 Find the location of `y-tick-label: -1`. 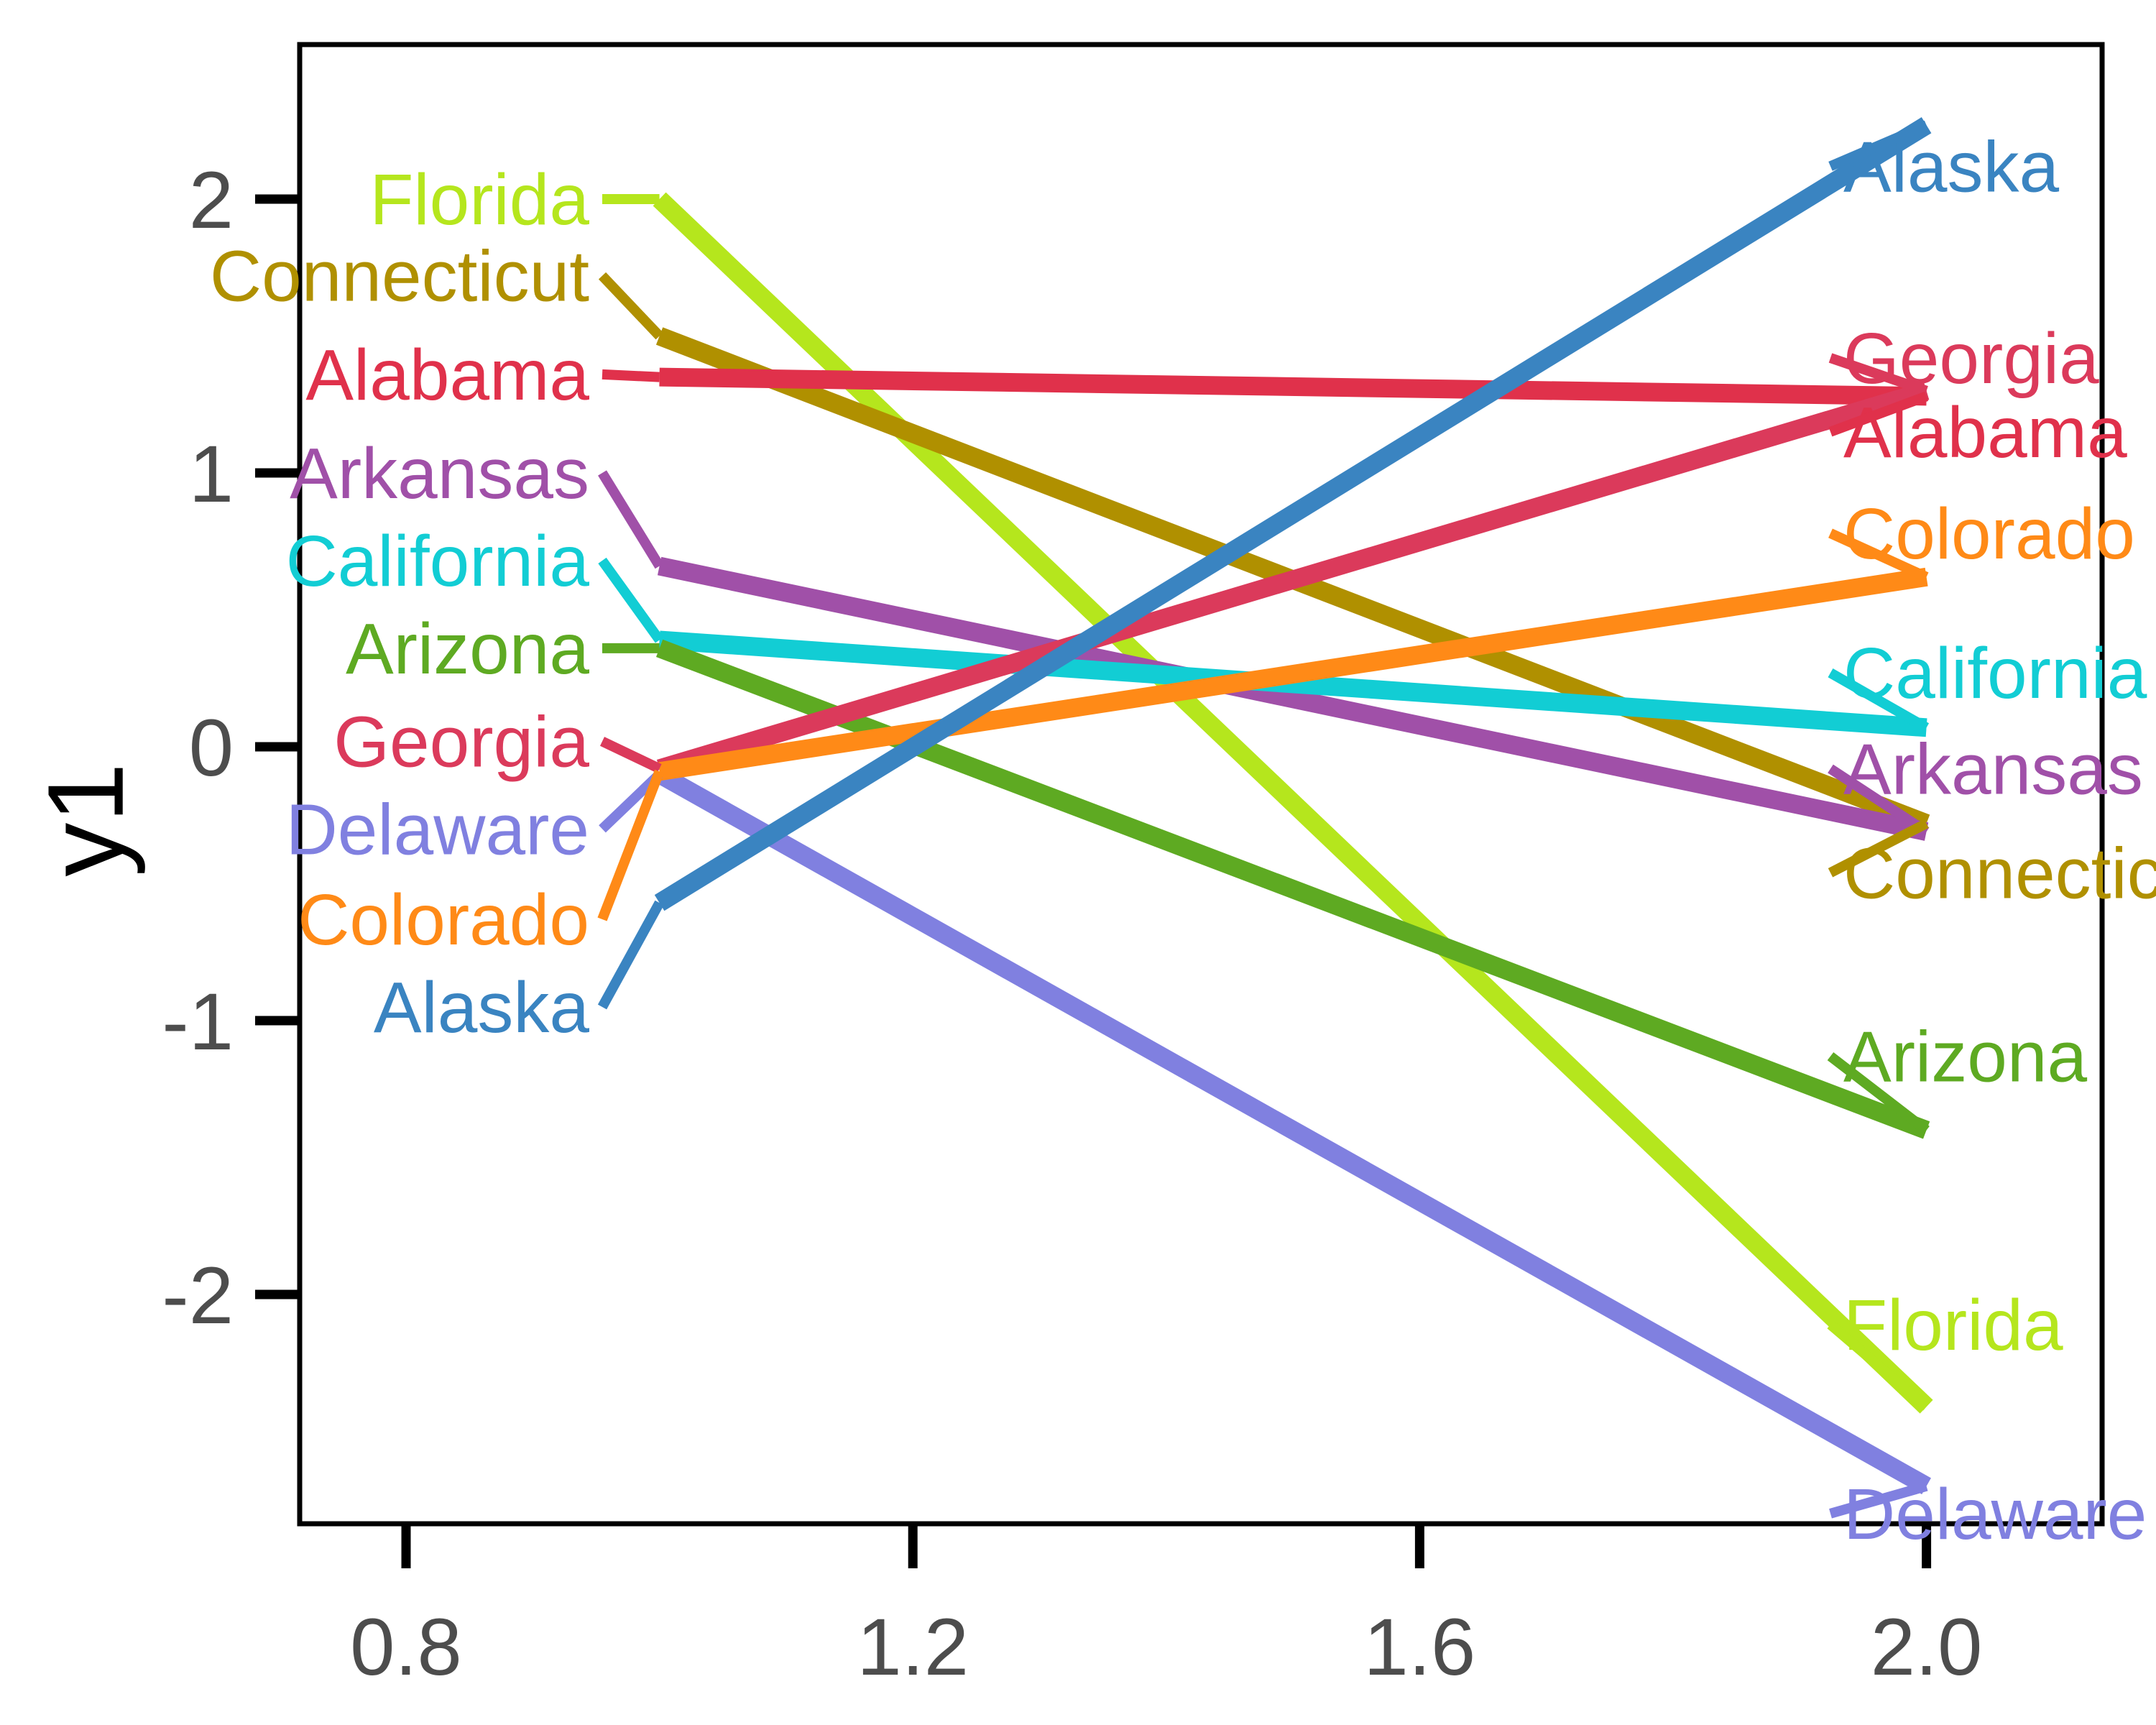

y-tick-label: -1 is located at coordinates (198, 1022).